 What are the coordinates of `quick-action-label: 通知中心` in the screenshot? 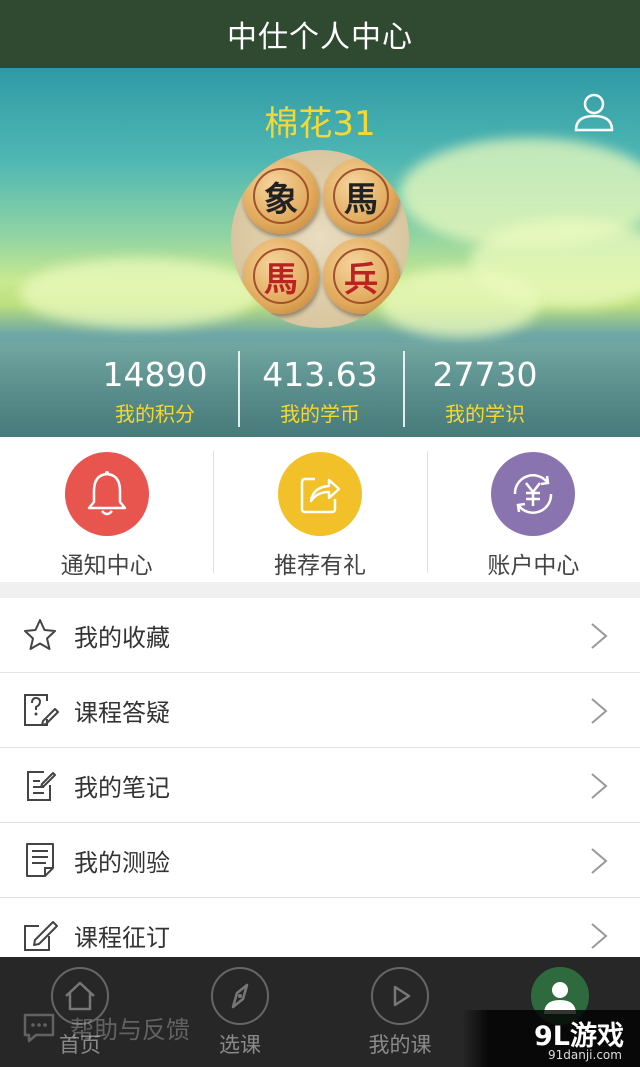 It's located at (106, 566).